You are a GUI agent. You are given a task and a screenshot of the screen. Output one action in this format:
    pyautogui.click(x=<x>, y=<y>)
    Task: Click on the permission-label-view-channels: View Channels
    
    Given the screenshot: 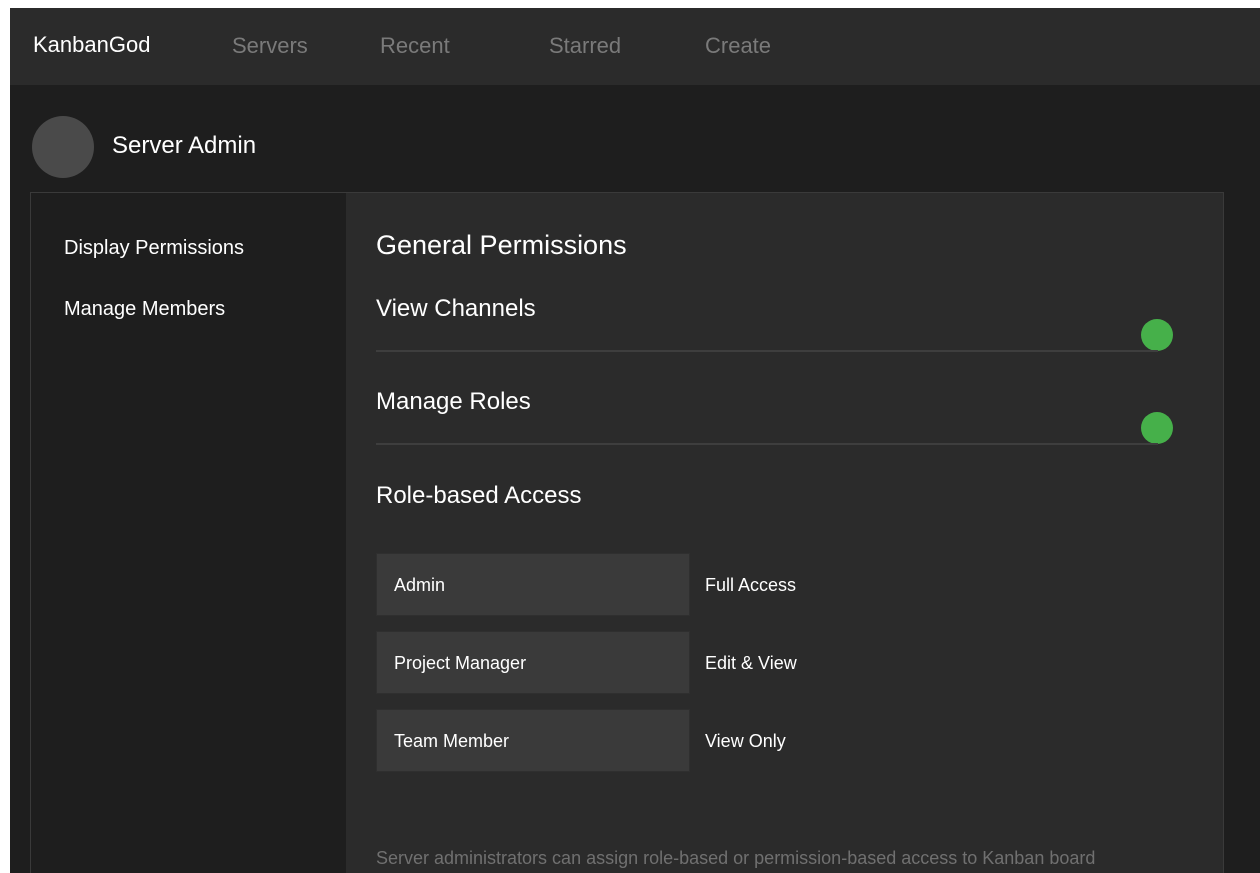 What is the action you would take?
    pyautogui.click(x=456, y=308)
    